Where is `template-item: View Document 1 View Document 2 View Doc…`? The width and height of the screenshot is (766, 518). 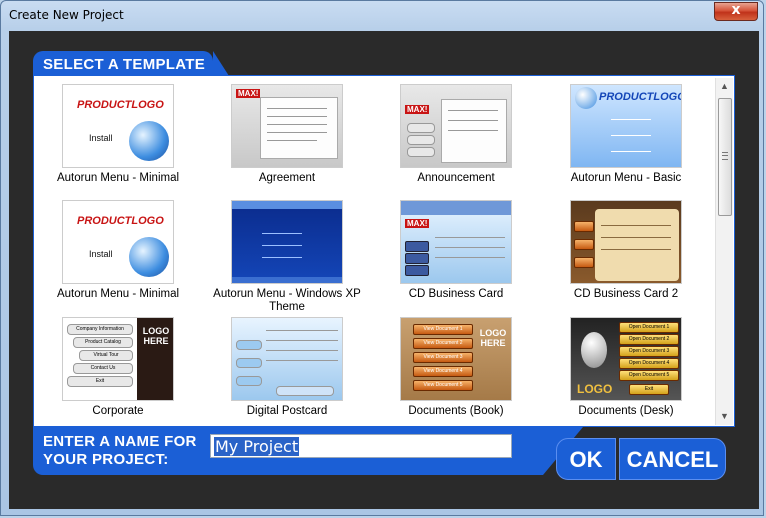 template-item: View Document 1 View Document 2 View Doc… is located at coordinates (456, 366).